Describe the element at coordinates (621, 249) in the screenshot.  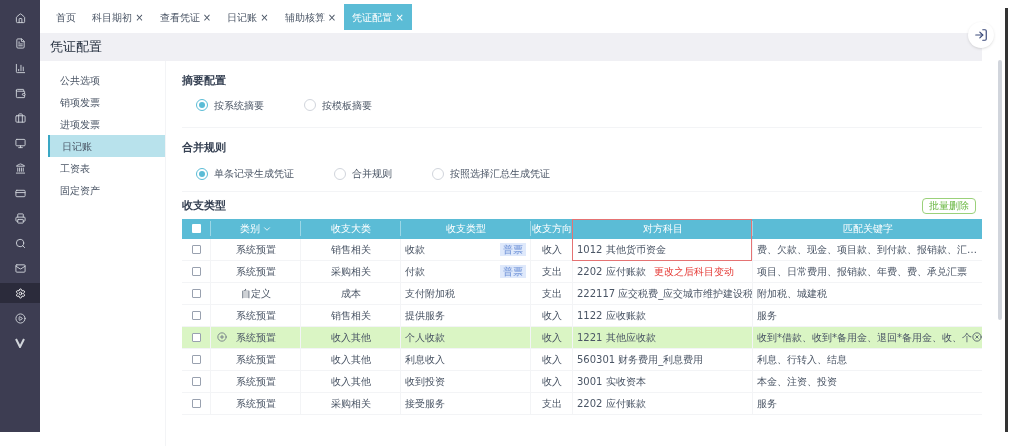
I see `table-cell-text: 1012 其他货币资金` at that location.